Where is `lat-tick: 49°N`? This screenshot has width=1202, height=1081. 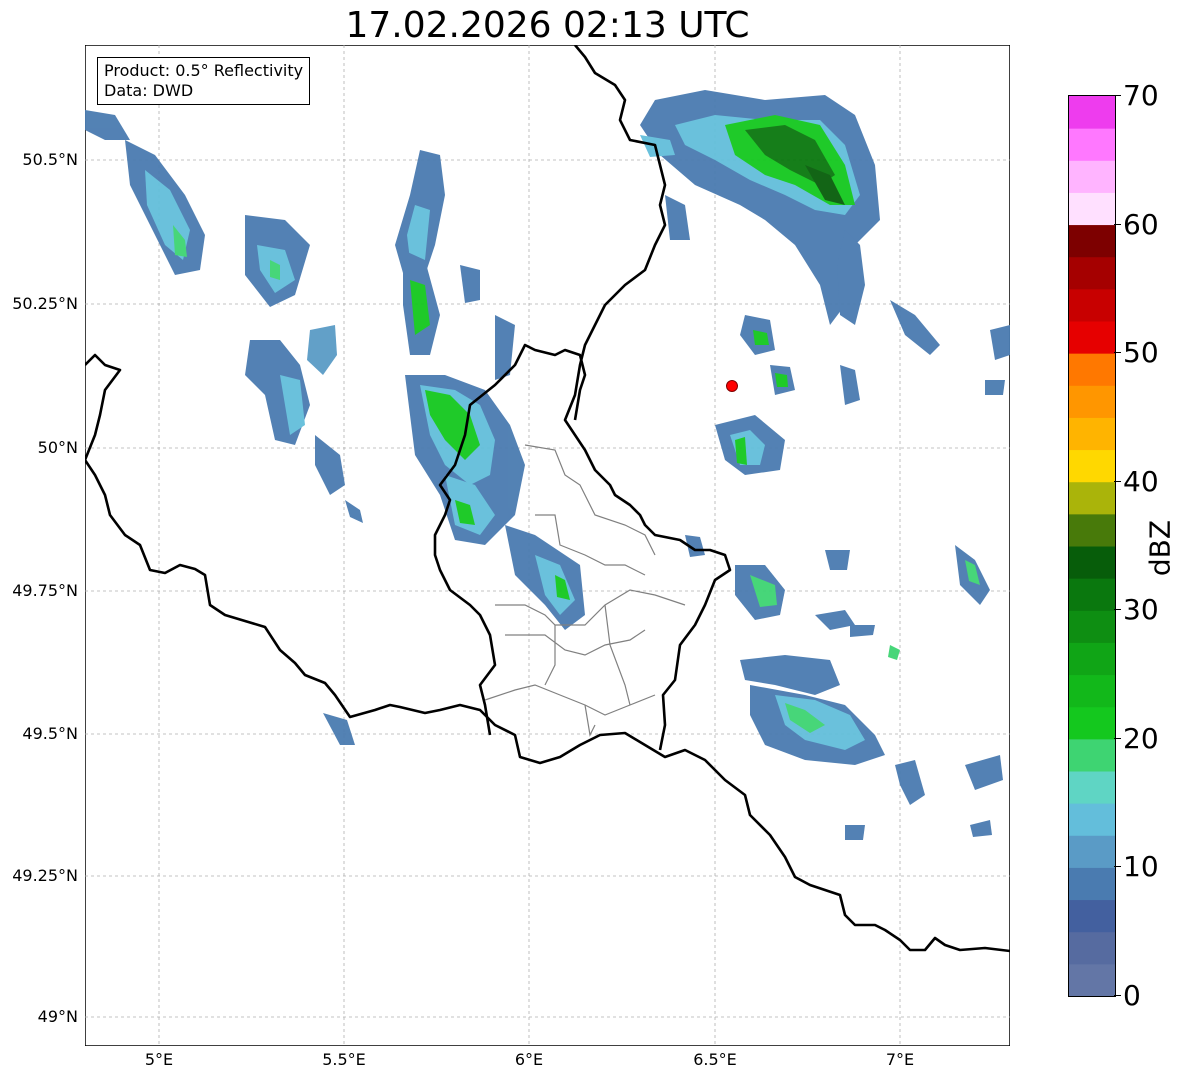 lat-tick: 49°N is located at coordinates (57, 1016).